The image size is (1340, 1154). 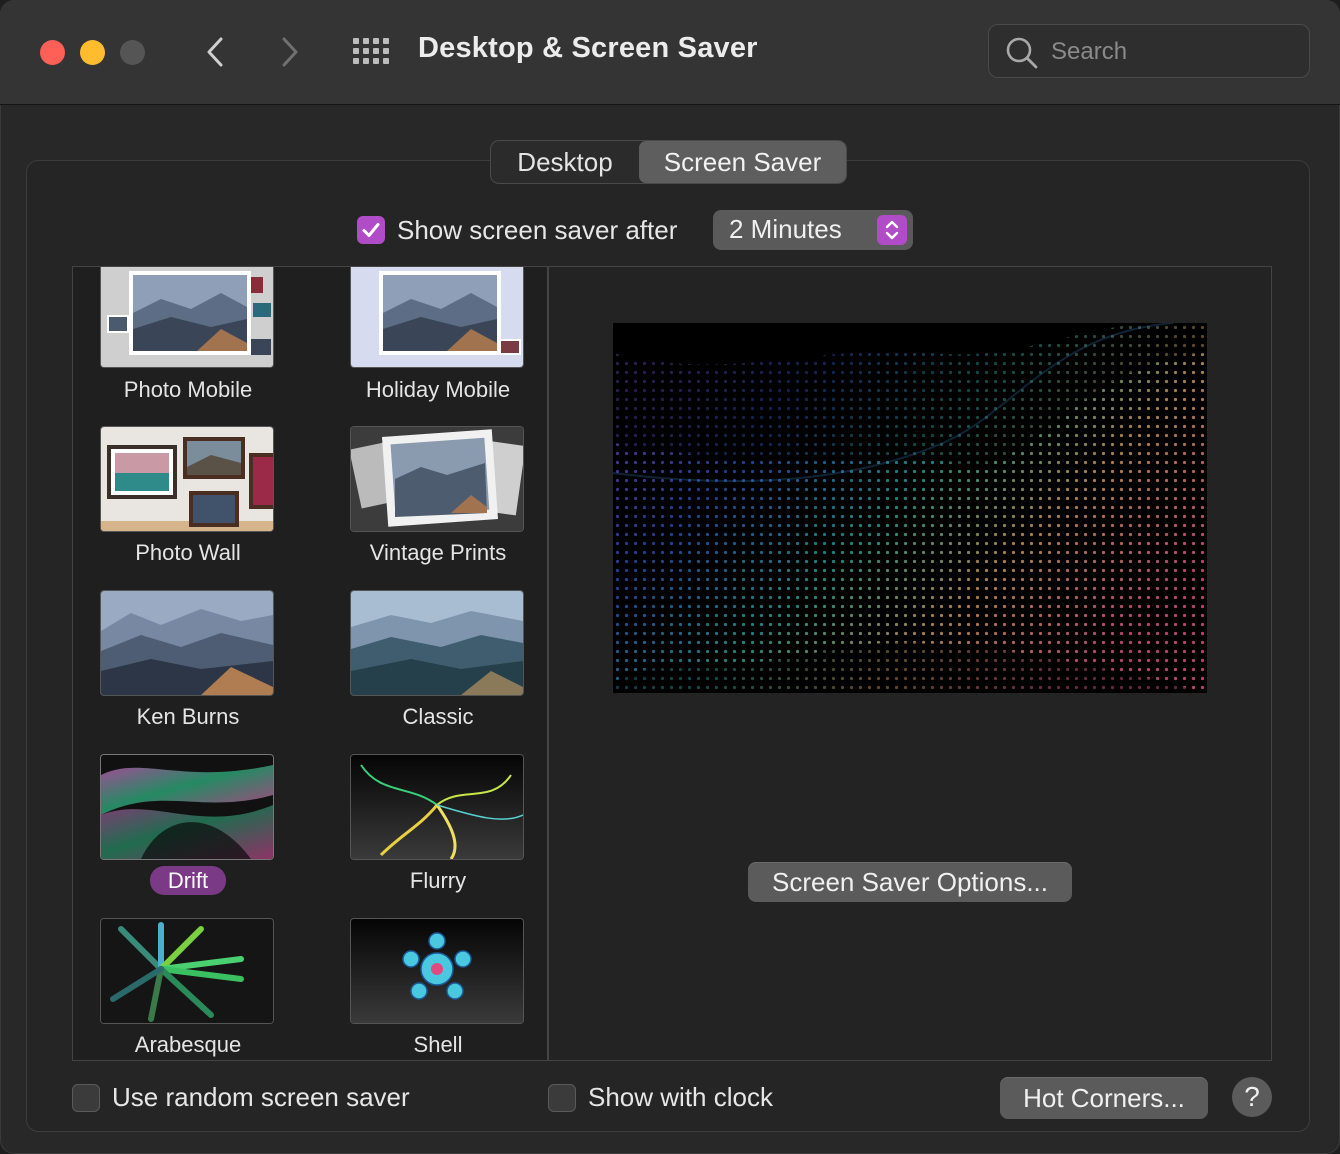 I want to click on tab-desktop: Desktop, so click(x=565, y=162).